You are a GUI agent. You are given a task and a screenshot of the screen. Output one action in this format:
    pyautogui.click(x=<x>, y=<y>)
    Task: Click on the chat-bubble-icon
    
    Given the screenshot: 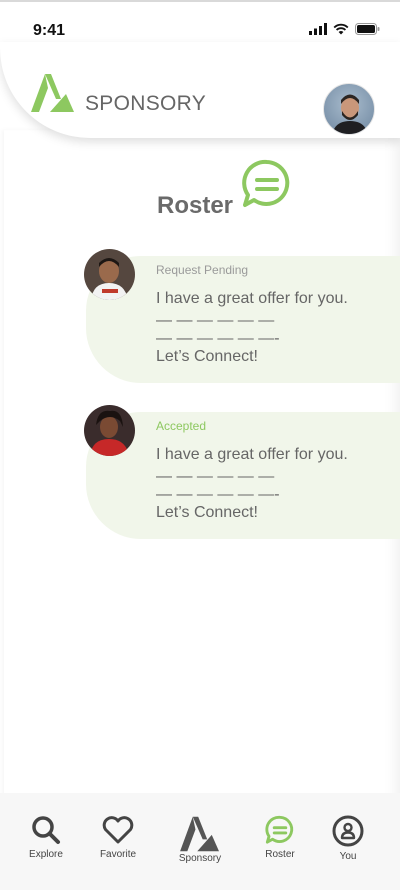 What is the action you would take?
    pyautogui.click(x=266, y=183)
    